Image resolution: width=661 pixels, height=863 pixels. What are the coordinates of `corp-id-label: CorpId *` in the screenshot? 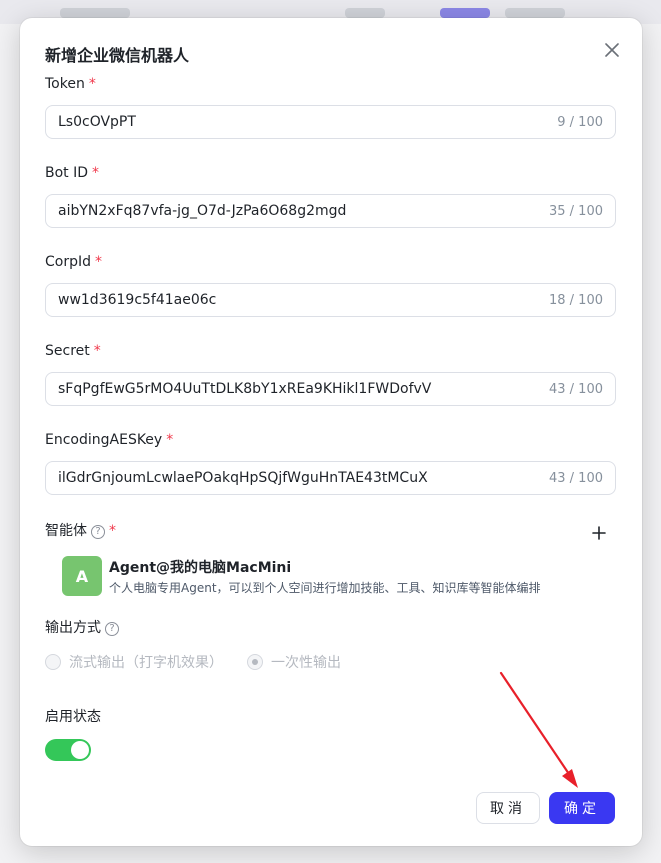 It's located at (73, 262).